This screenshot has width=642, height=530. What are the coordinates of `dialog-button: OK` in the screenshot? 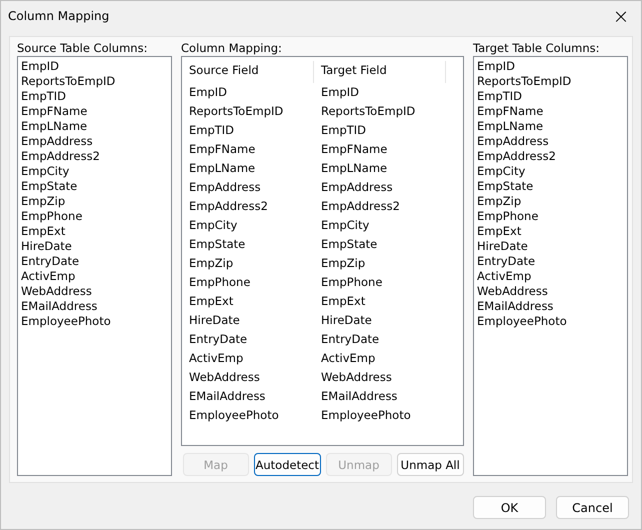 It's located at (509, 507).